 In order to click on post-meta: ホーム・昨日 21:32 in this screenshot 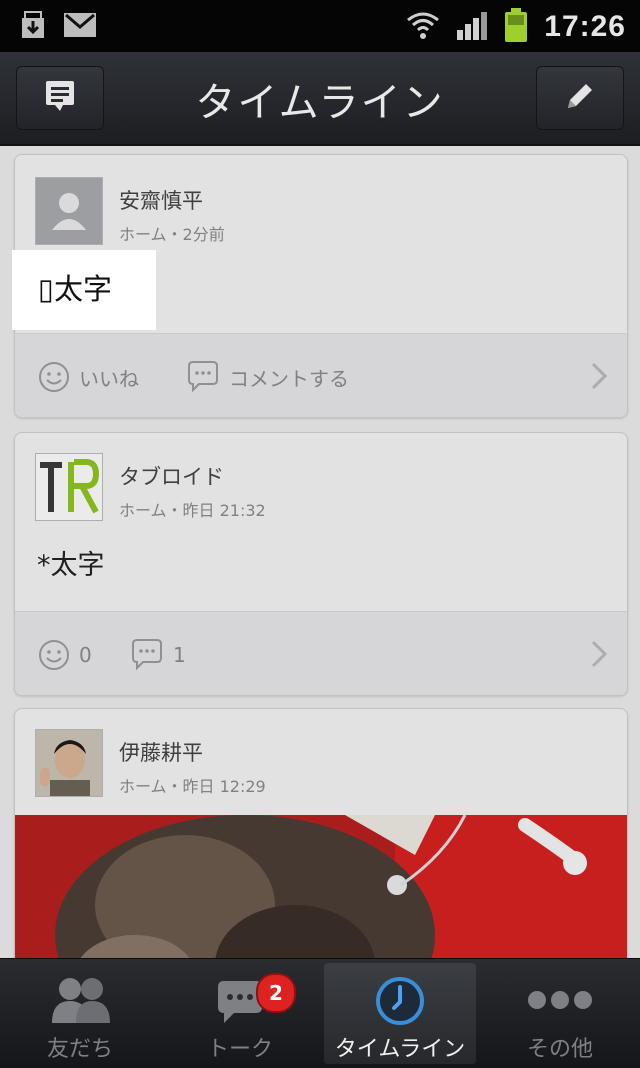, I will do `click(192, 510)`.